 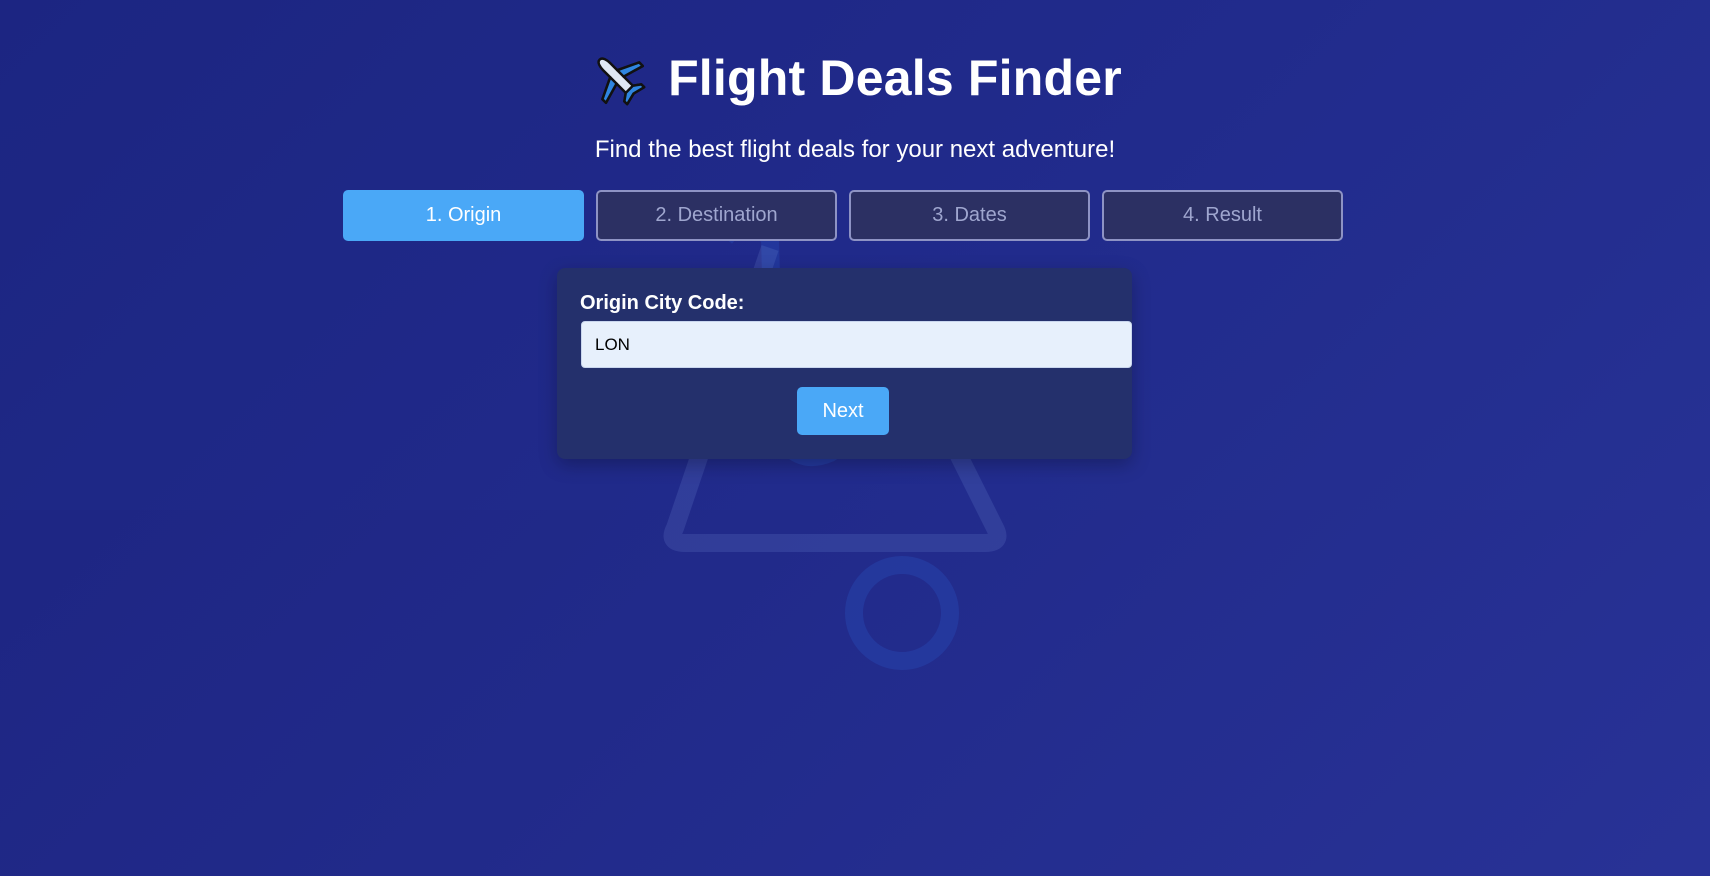 I want to click on page-title: Flight Deals Finder, so click(x=895, y=78).